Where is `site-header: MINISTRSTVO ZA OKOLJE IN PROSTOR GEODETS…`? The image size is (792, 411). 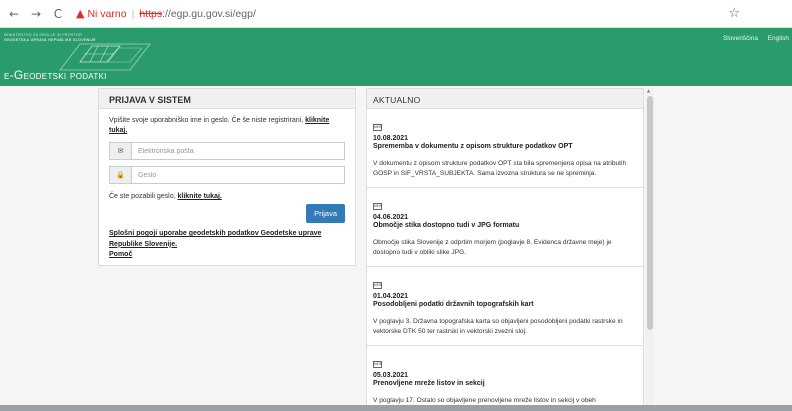
site-header: MINISTRSTVO ZA OKOLJE IN PROSTOR GEODETS… is located at coordinates (396, 57).